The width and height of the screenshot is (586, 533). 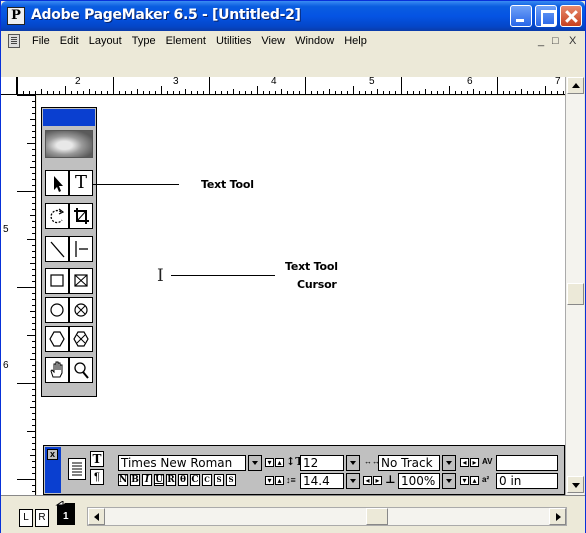 What do you see at coordinates (555, 41) in the screenshot?
I see `doc-restore-button: □` at bounding box center [555, 41].